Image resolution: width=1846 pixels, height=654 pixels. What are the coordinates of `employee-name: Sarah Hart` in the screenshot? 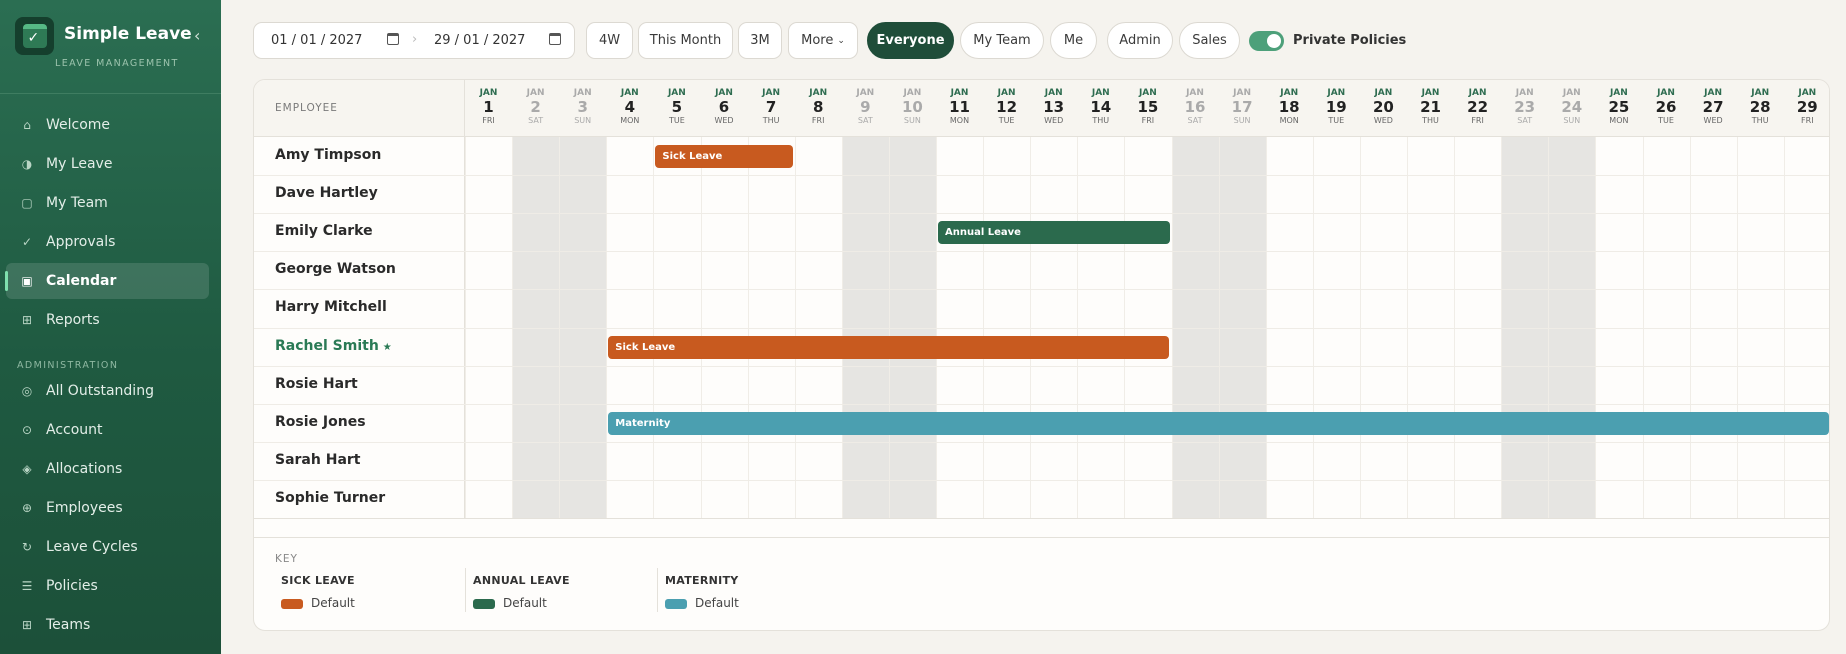 It's located at (317, 460).